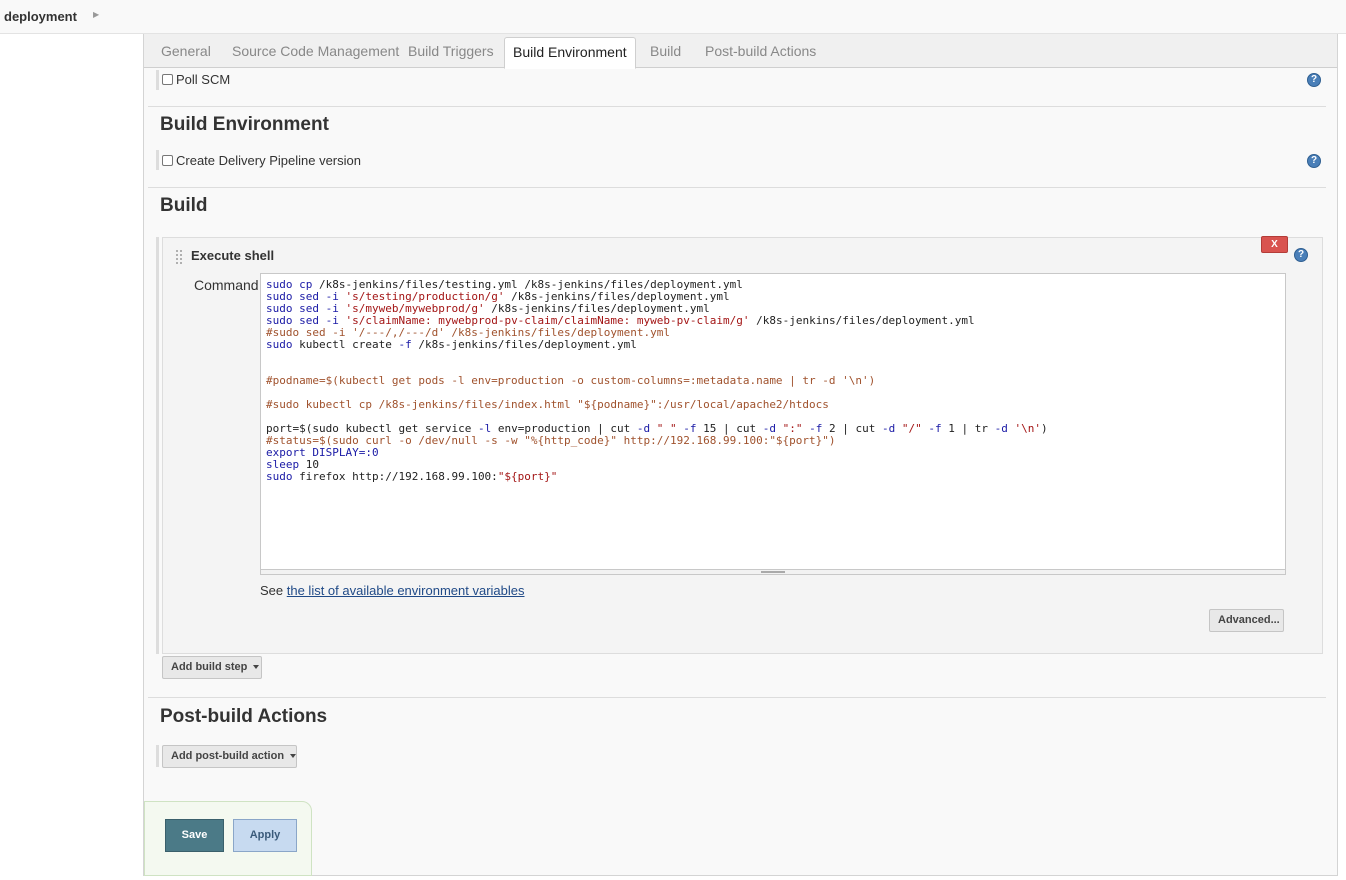  What do you see at coordinates (194, 835) in the screenshot?
I see `save-button: Save` at bounding box center [194, 835].